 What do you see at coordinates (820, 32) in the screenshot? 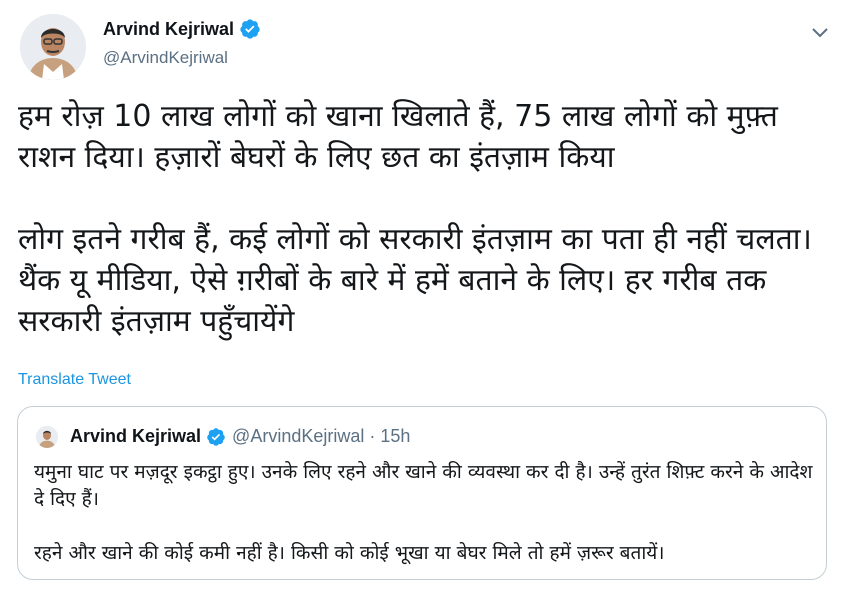
I see `chevron-down-icon` at bounding box center [820, 32].